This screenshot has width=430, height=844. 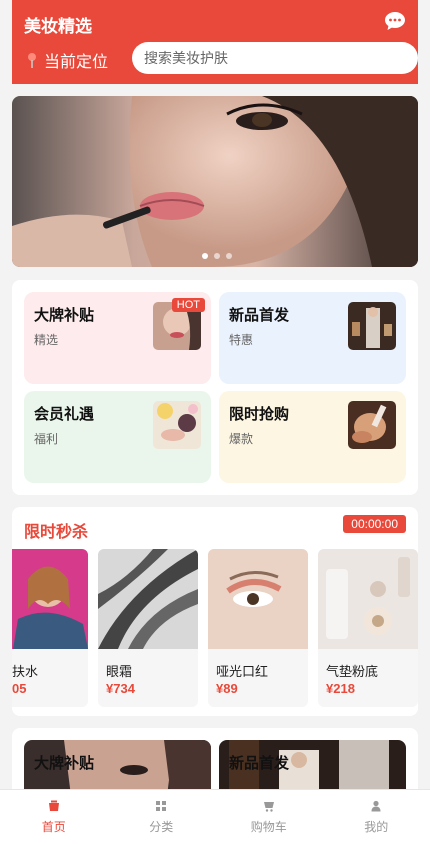 I want to click on search-bar, so click(x=275, y=58).